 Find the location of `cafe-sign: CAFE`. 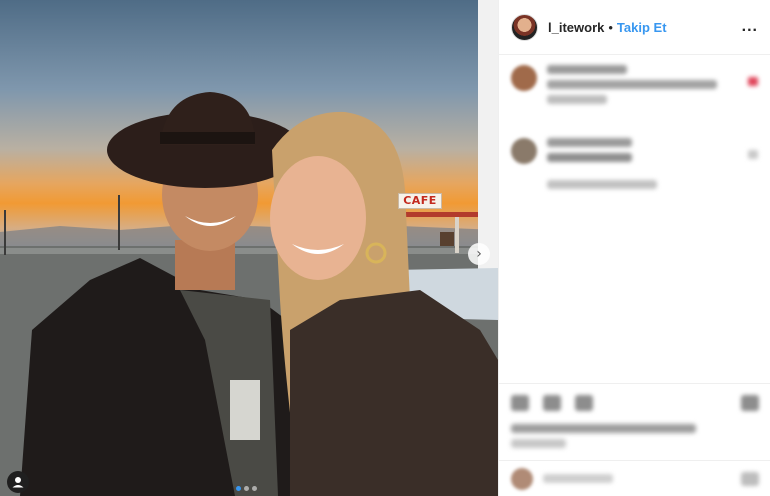

cafe-sign: CAFE is located at coordinates (420, 201).